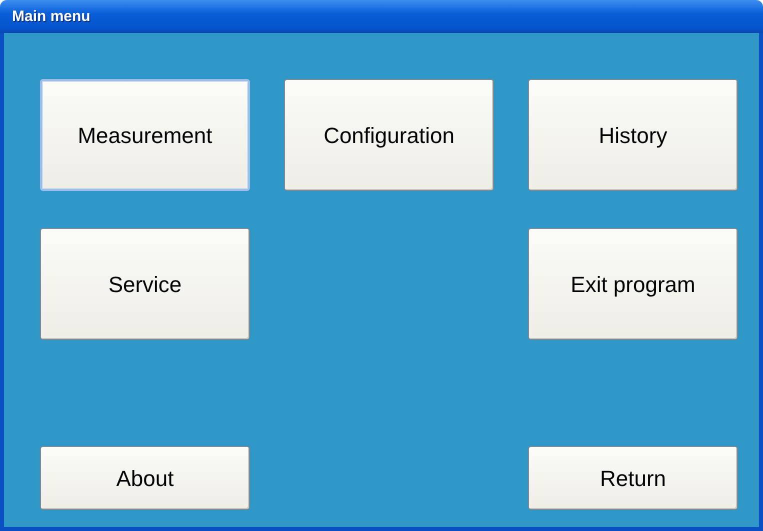 The width and height of the screenshot is (763, 531). What do you see at coordinates (633, 135) in the screenshot?
I see `menu-button: History` at bounding box center [633, 135].